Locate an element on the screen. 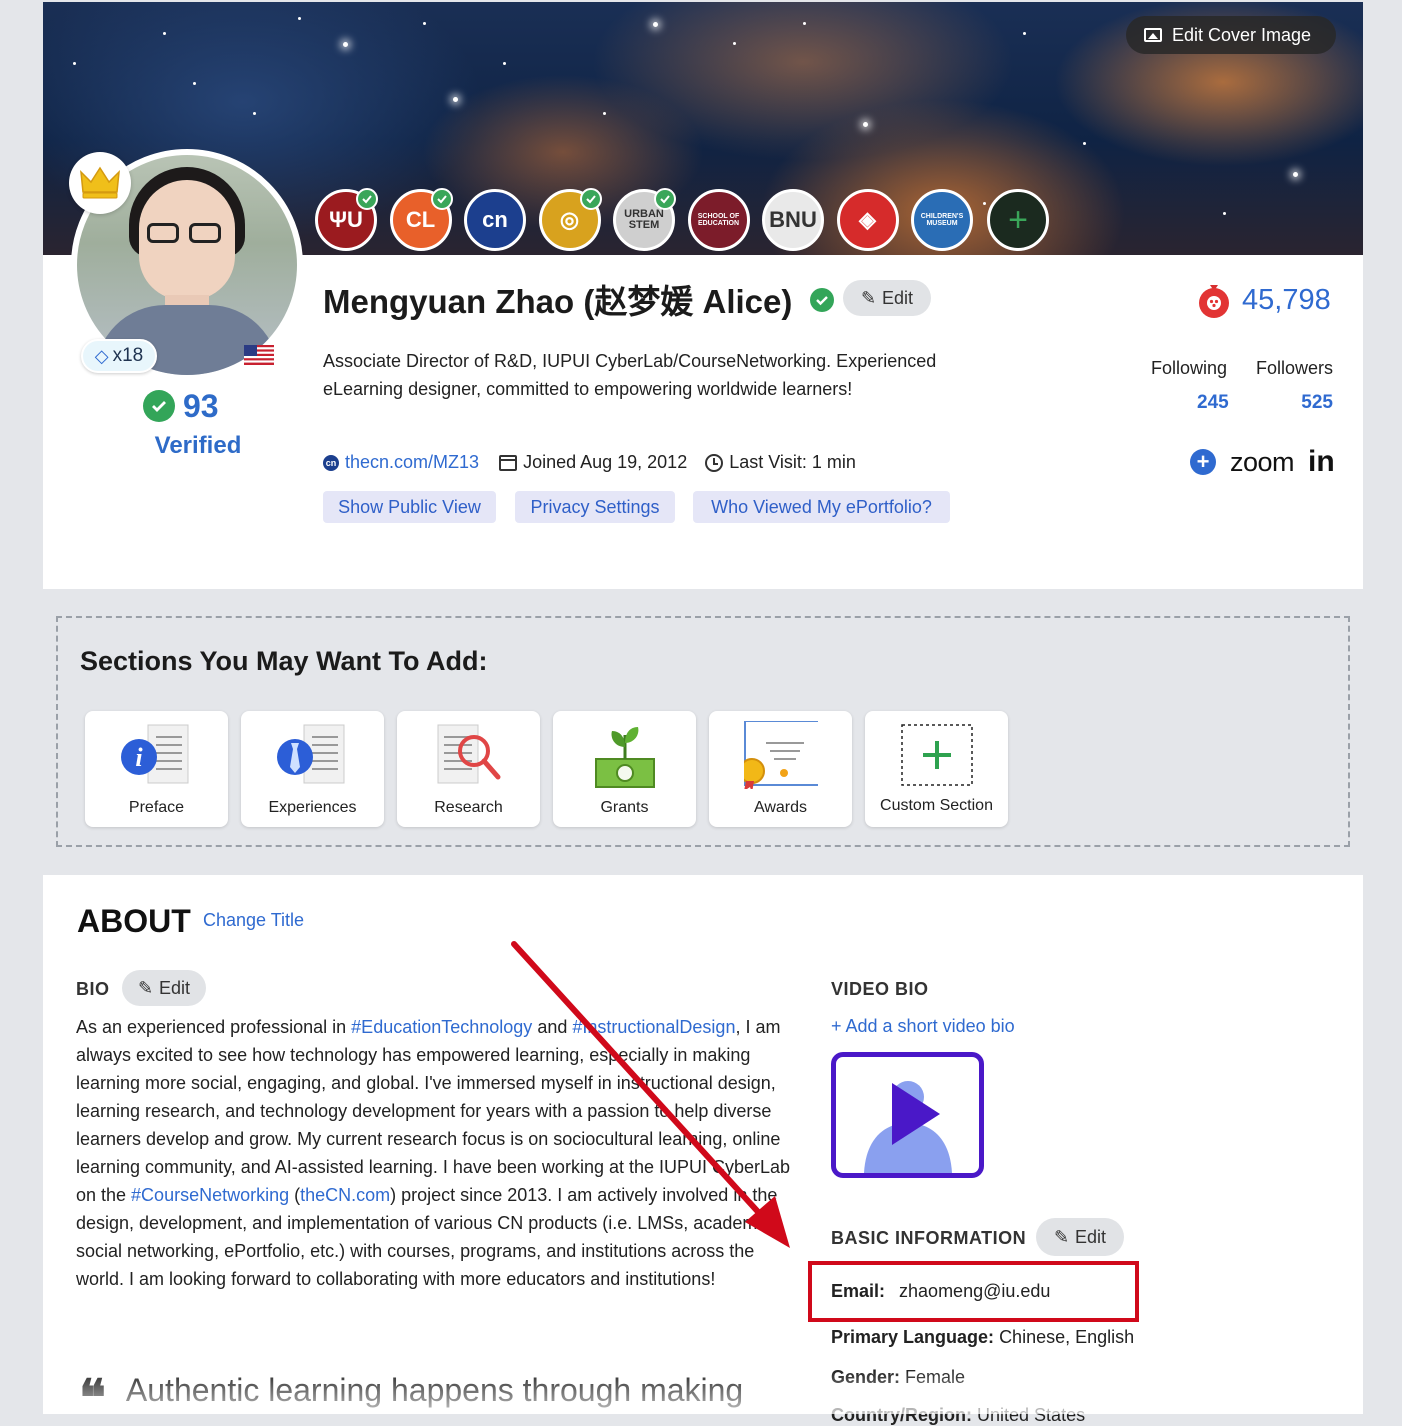 The image size is (1402, 1426). edit-bio-button: ✎ Edit is located at coordinates (164, 988).